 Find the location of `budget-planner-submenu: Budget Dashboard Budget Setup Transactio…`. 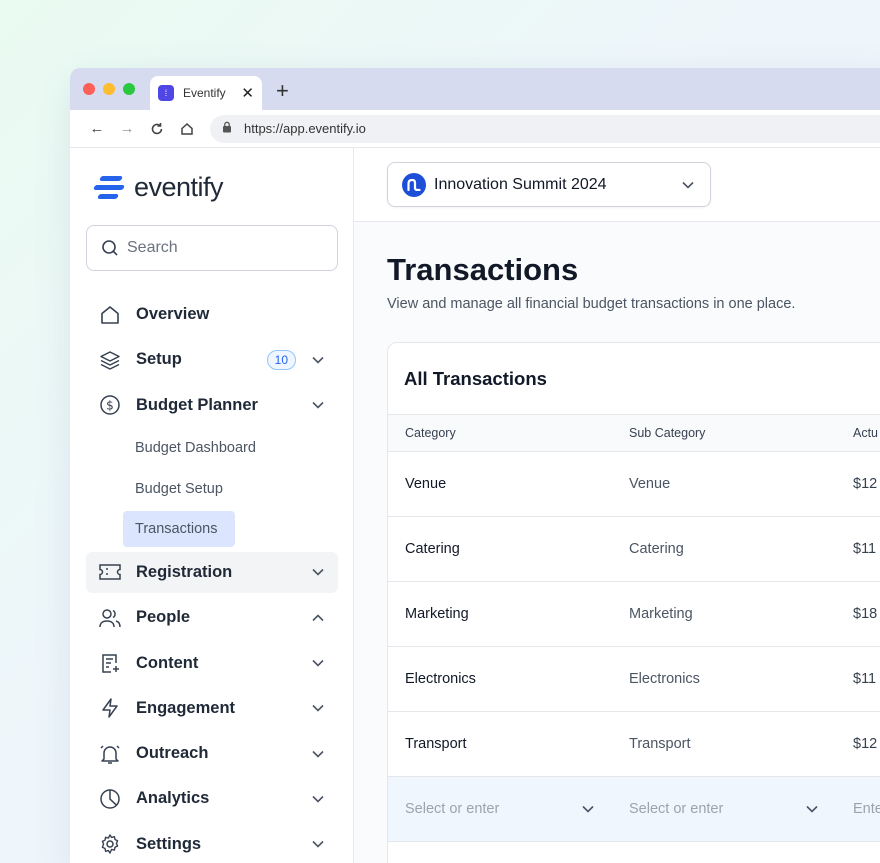

budget-planner-submenu: Budget Dashboard Budget Setup Transactio… is located at coordinates (212, 489).